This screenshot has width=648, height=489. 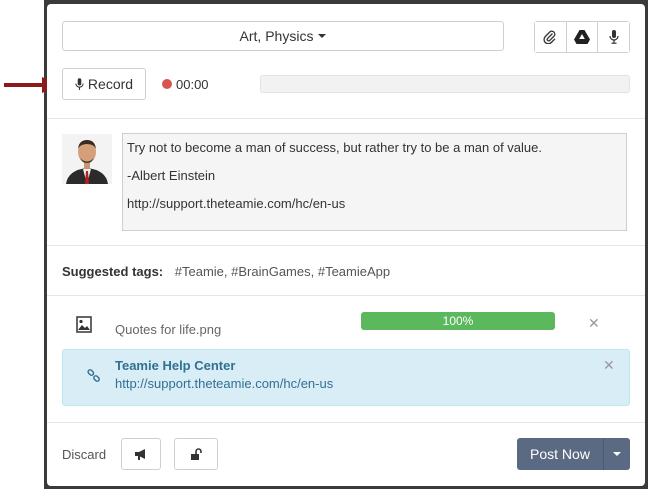 I want to click on announcement-button, so click(x=141, y=454).